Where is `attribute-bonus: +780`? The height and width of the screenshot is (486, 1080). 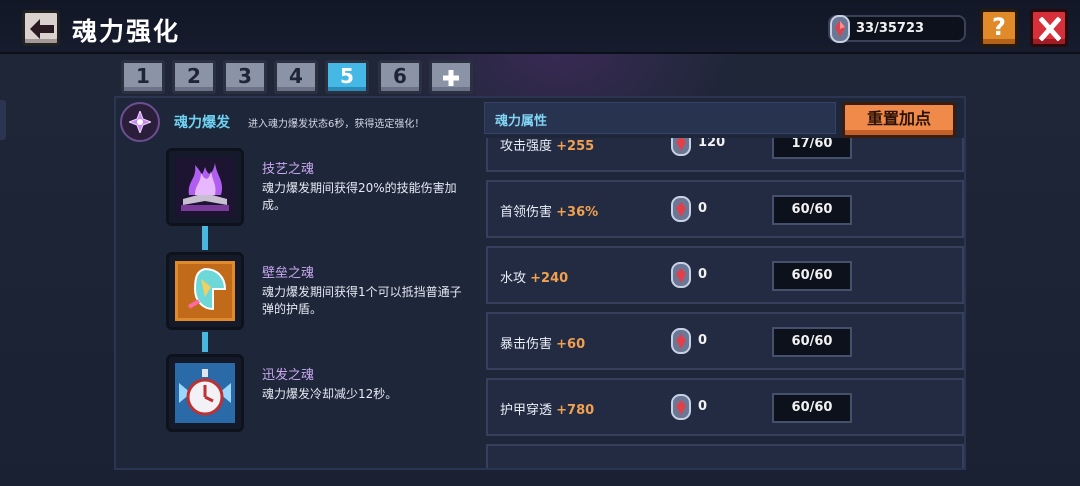 attribute-bonus: +780 is located at coordinates (575, 410).